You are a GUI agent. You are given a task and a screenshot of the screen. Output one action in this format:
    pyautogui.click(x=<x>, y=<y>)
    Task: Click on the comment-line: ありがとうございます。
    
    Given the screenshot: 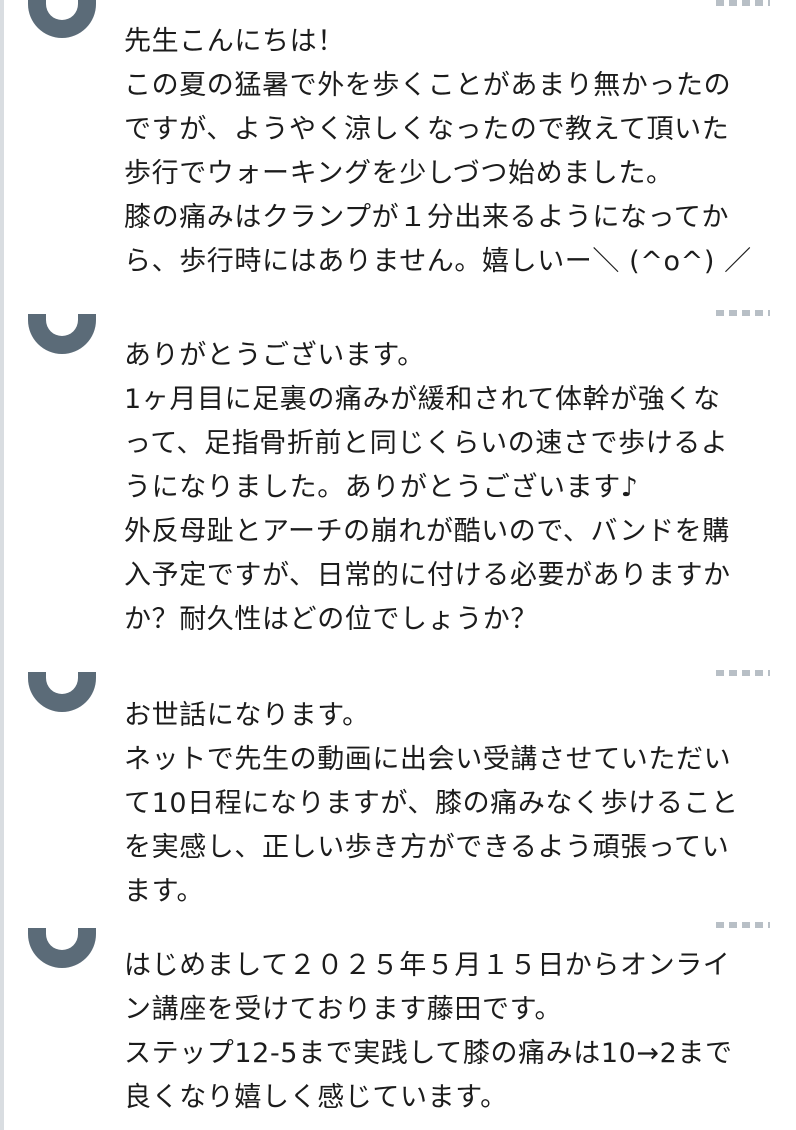 What is the action you would take?
    pyautogui.click(x=274, y=355)
    